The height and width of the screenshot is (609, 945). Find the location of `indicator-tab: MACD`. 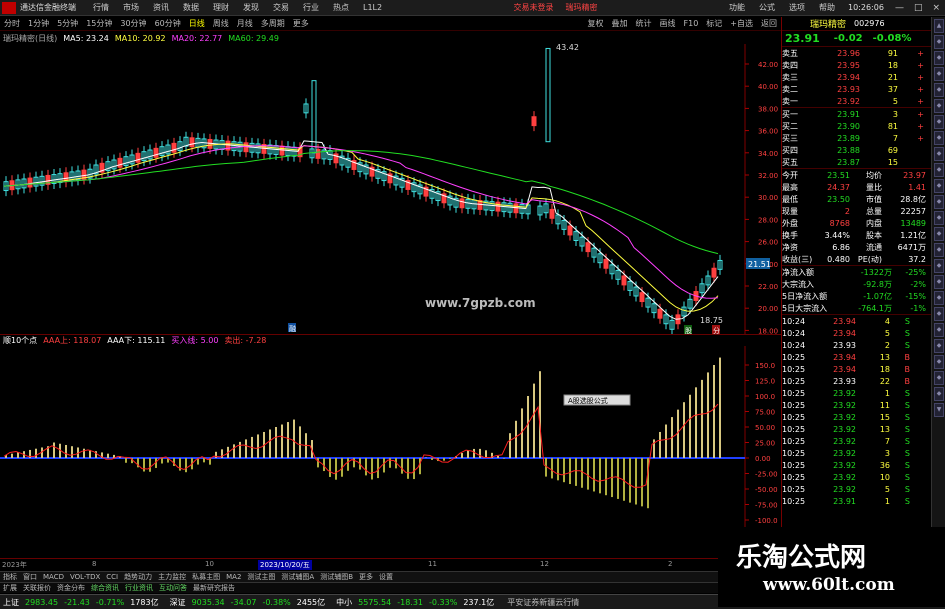

indicator-tab: MACD is located at coordinates (53, 577).